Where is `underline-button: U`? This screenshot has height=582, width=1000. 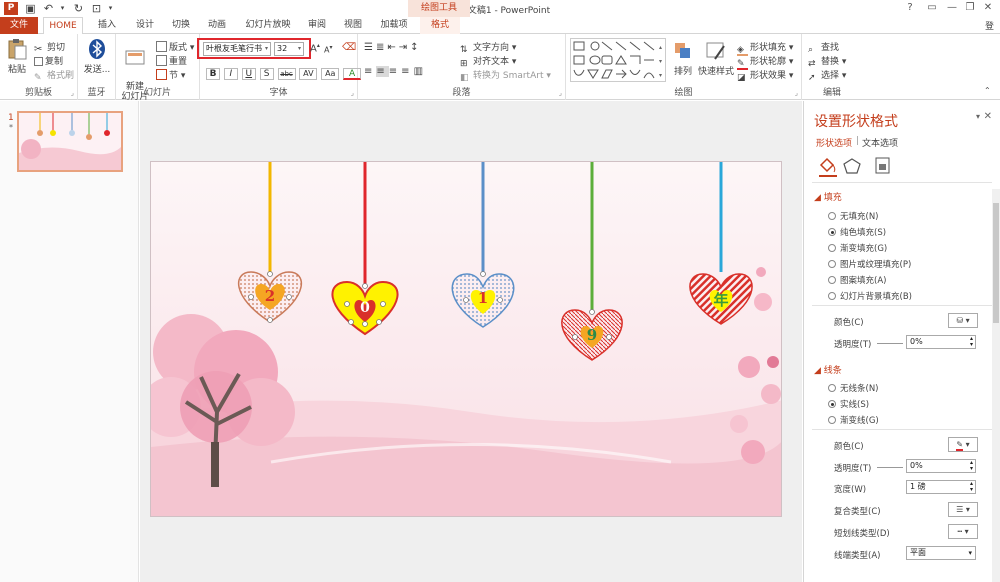
underline-button: U is located at coordinates (248, 74).